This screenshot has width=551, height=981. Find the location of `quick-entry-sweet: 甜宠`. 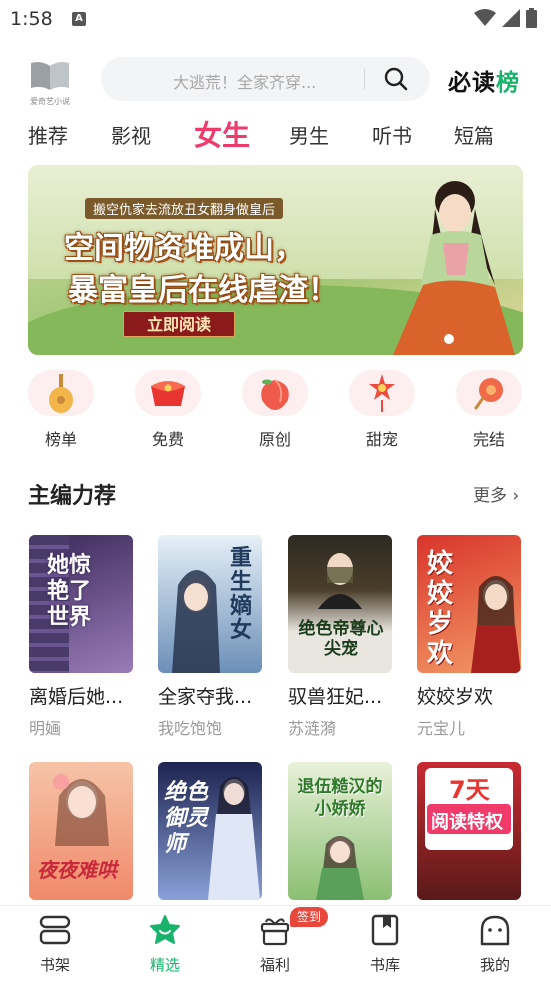

quick-entry-sweet: 甜宠 is located at coordinates (382, 410).